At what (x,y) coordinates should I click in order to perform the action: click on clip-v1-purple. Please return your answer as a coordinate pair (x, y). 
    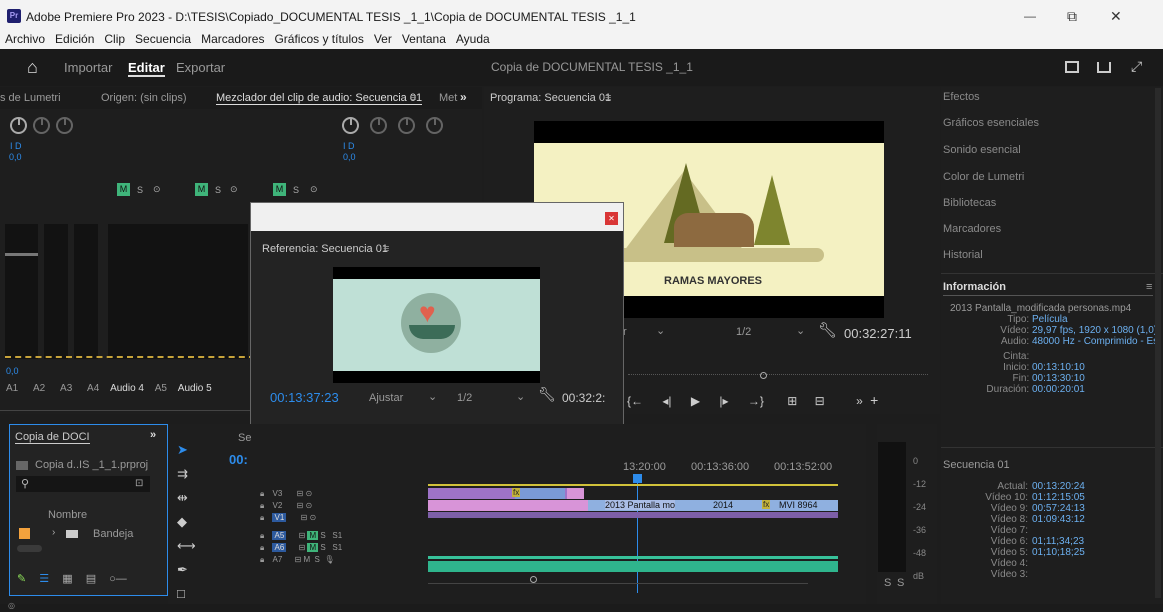
    Looking at the image, I should click on (633, 515).